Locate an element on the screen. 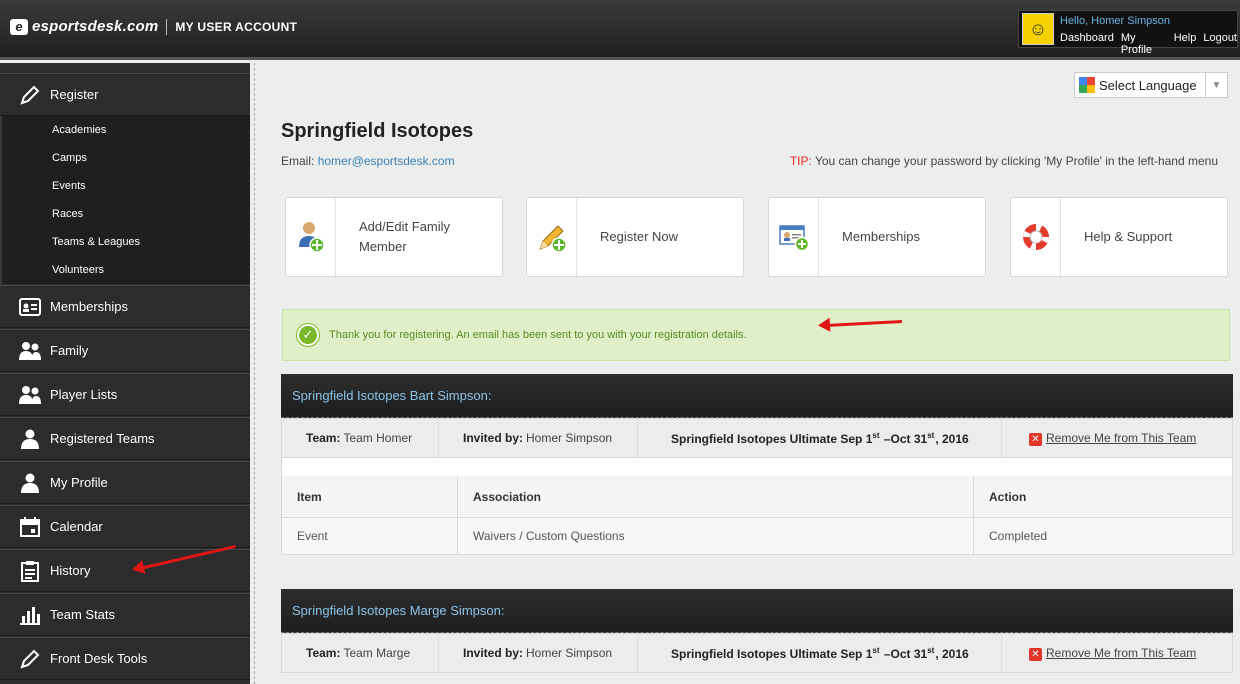  tile-label: Register Now is located at coordinates (639, 236).